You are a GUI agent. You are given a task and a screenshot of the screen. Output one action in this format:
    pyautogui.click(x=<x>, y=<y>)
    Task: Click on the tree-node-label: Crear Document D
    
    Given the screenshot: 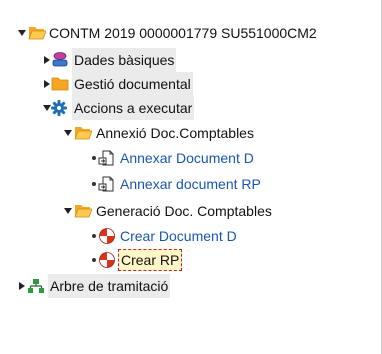 What is the action you would take?
    pyautogui.click(x=178, y=236)
    